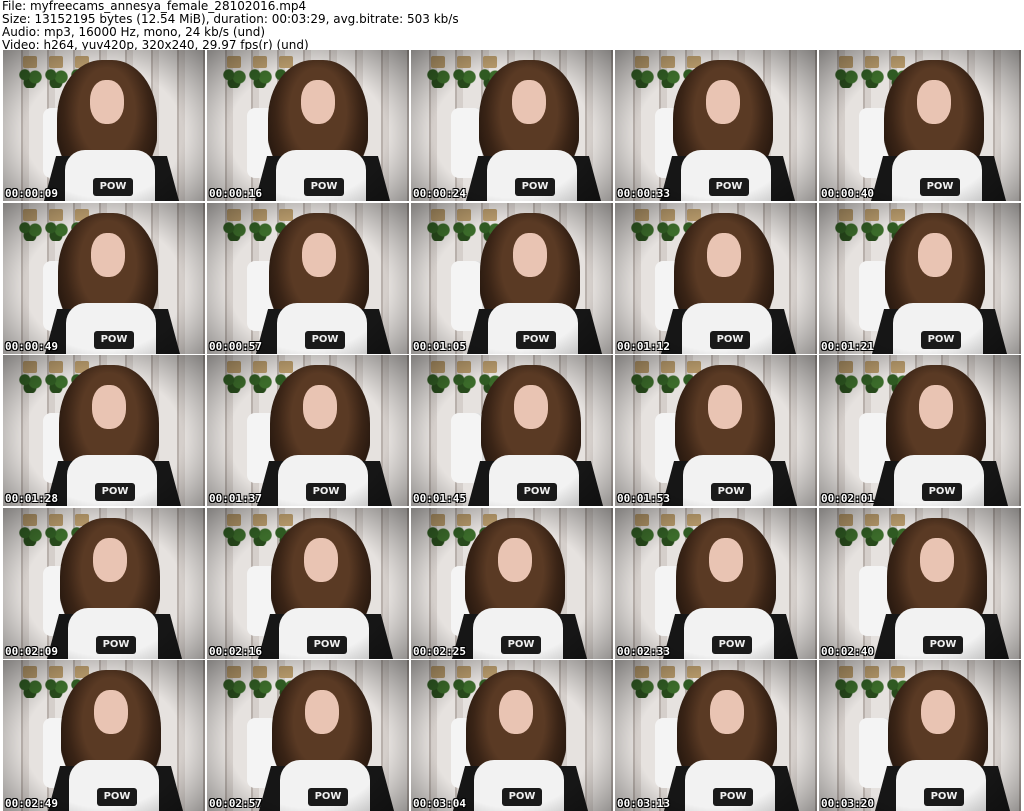 Image resolution: width=1024 pixels, height=811 pixels. I want to click on video-thumbnail: POW00:01:21, so click(920, 278).